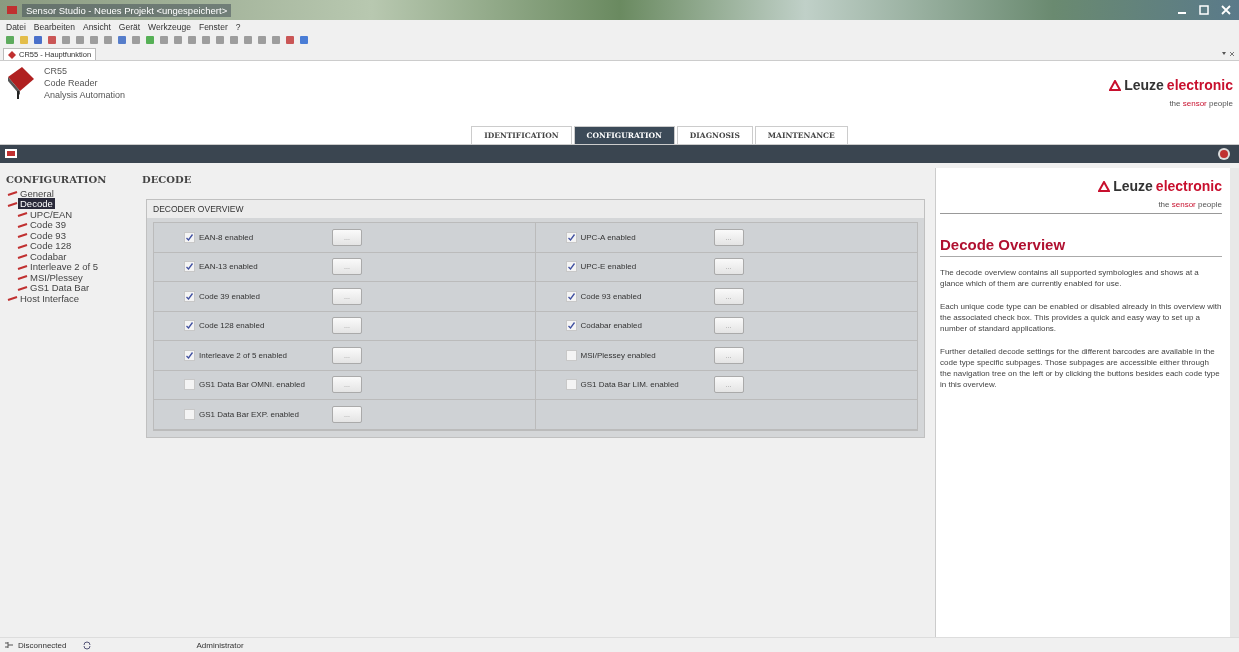 The height and width of the screenshot is (652, 1239). I want to click on user-role: Administrator, so click(220, 645).